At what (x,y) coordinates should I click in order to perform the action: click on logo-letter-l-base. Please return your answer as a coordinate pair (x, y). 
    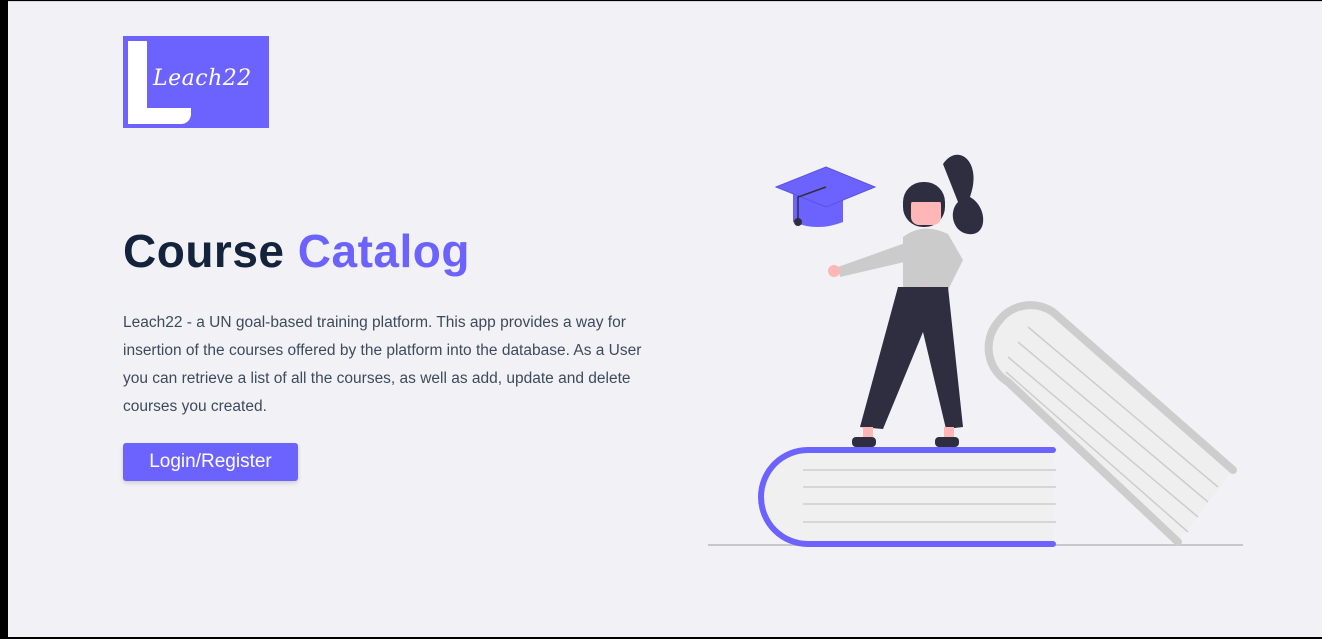
    Looking at the image, I should click on (159, 116).